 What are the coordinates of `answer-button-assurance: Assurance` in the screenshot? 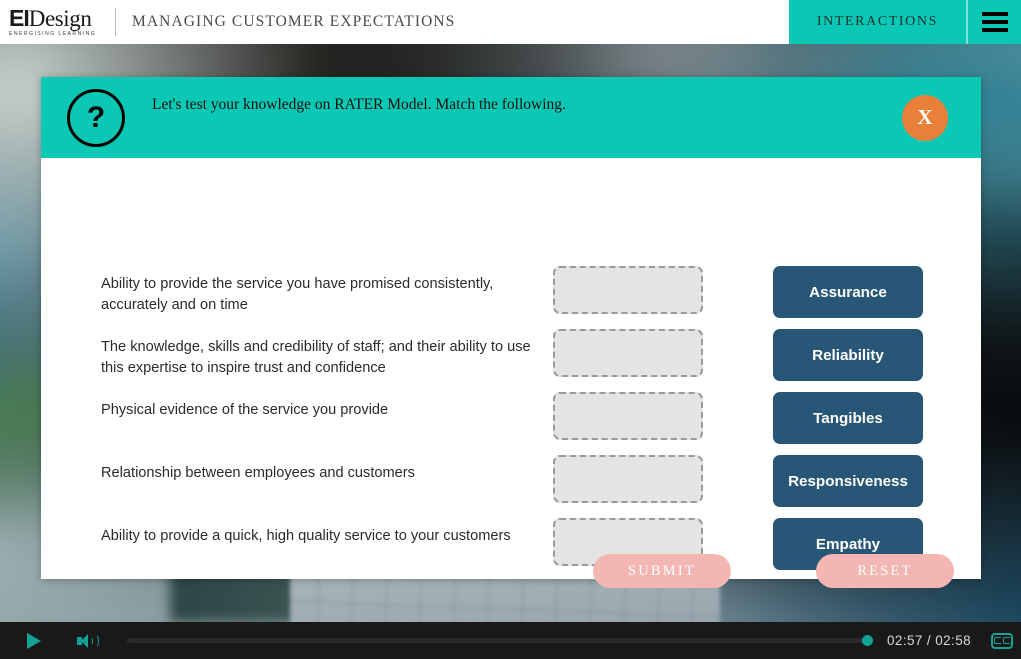 It's located at (848, 292).